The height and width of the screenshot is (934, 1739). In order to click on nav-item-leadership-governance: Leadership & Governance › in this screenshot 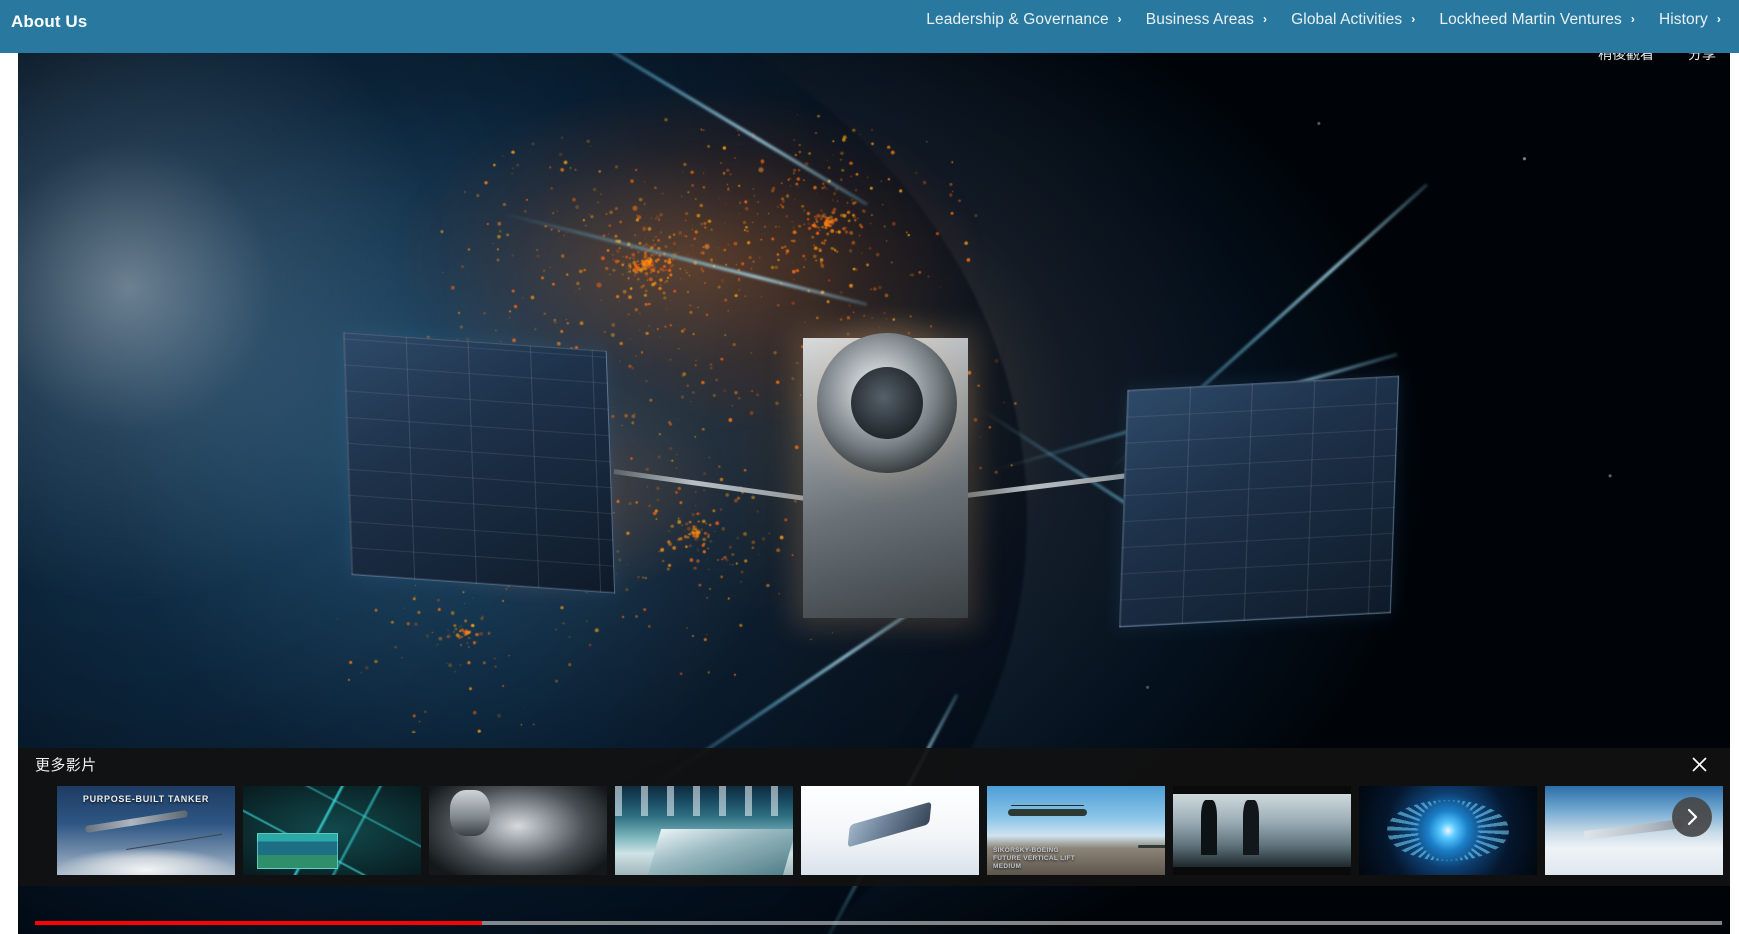, I will do `click(1024, 20)`.